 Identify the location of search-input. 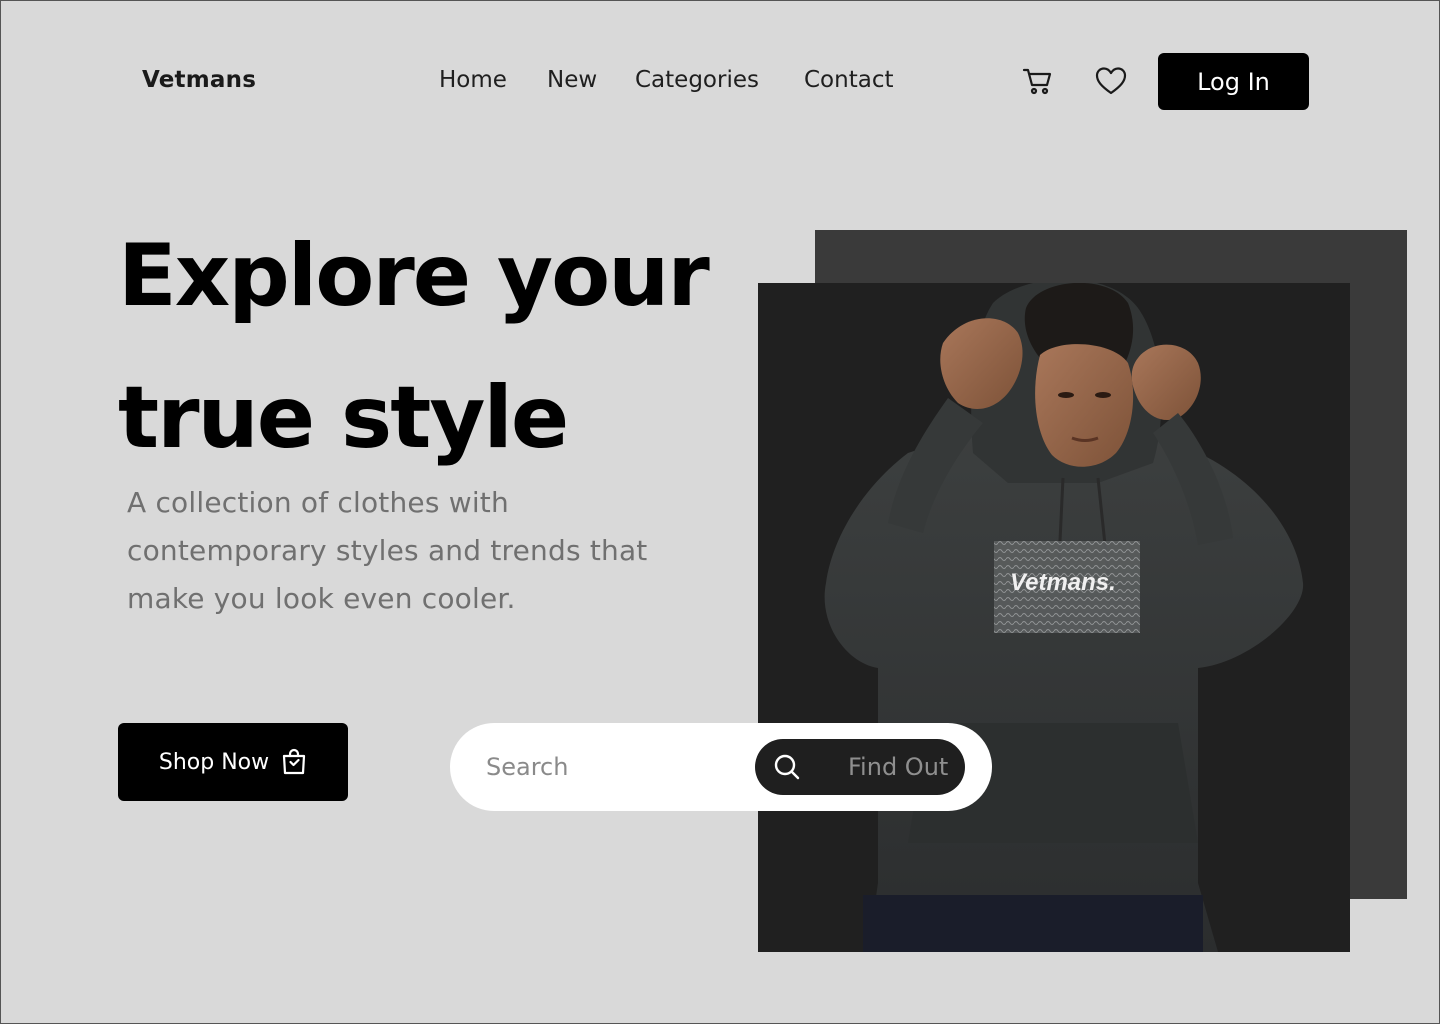
(616, 767).